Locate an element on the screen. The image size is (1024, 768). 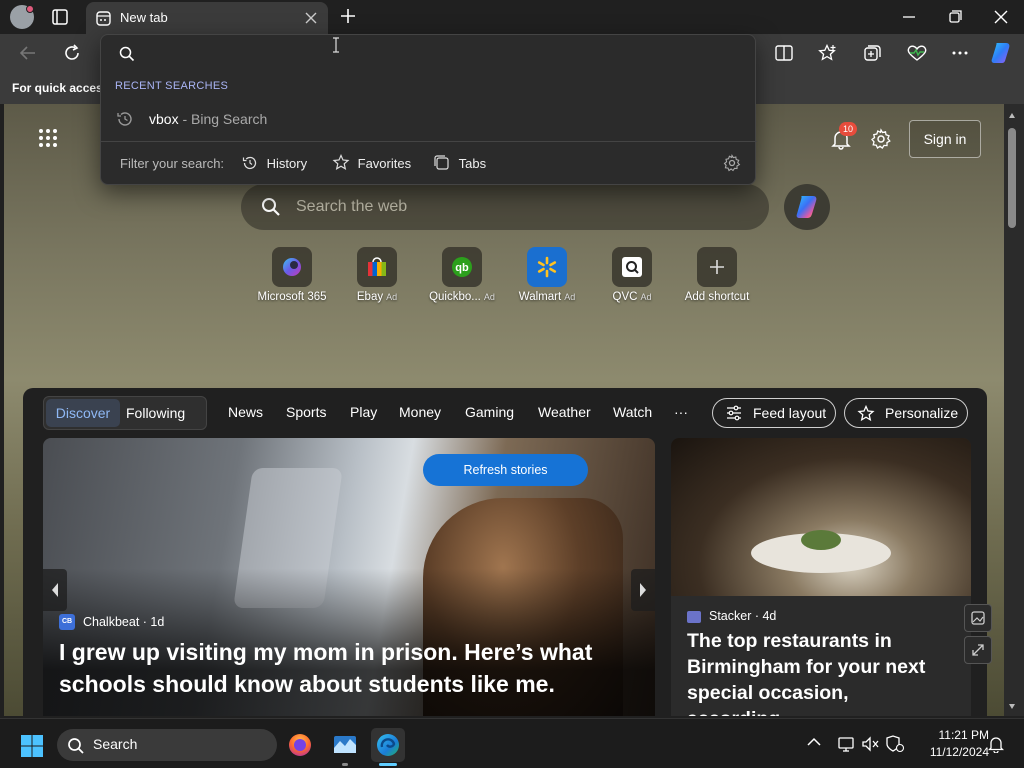
filter-favorites-button: Favorites is located at coordinates (371, 163).